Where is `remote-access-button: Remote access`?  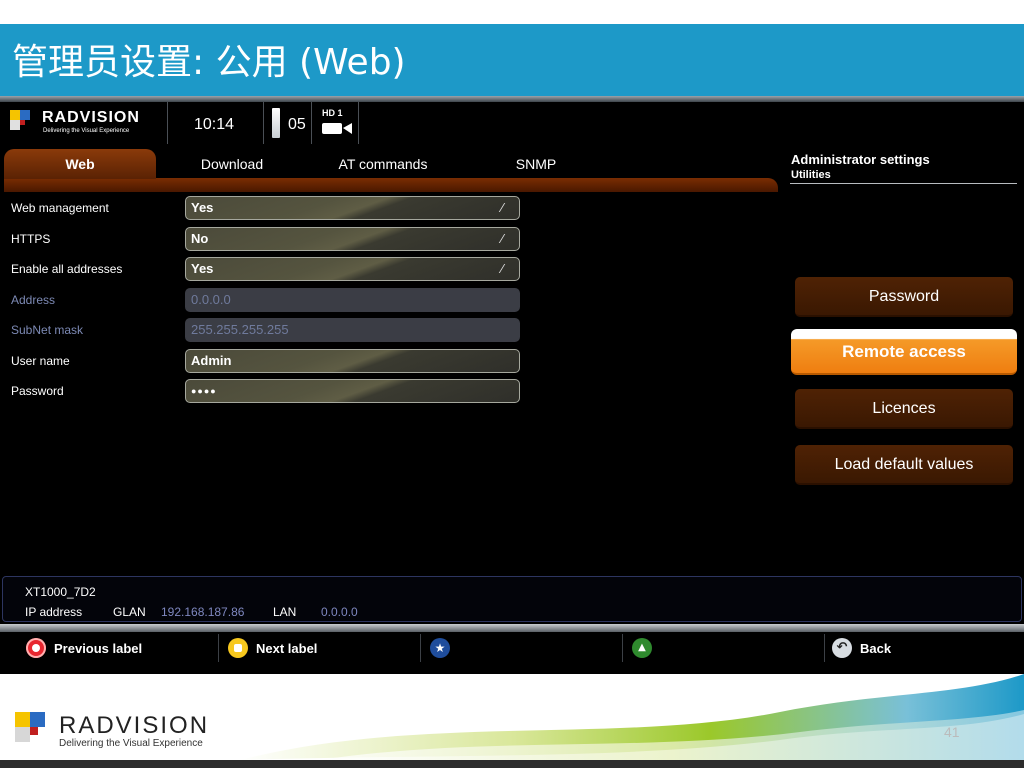 remote-access-button: Remote access is located at coordinates (904, 352).